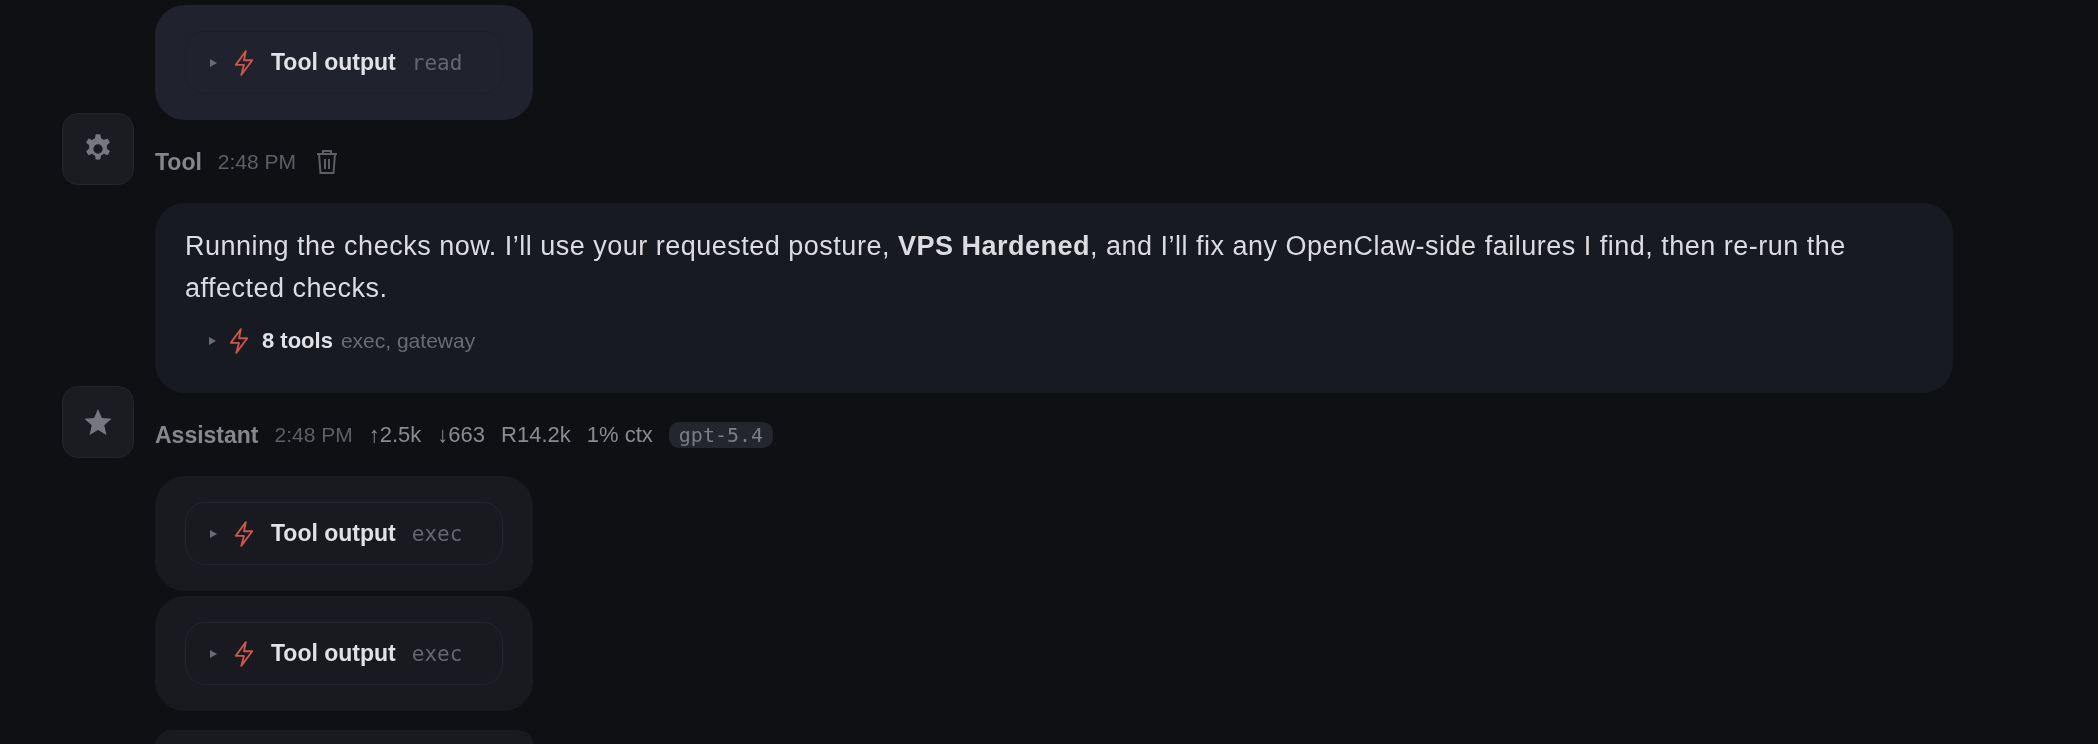 This screenshot has width=2098, height=744. What do you see at coordinates (207, 435) in the screenshot?
I see `sender-name: Assistant` at bounding box center [207, 435].